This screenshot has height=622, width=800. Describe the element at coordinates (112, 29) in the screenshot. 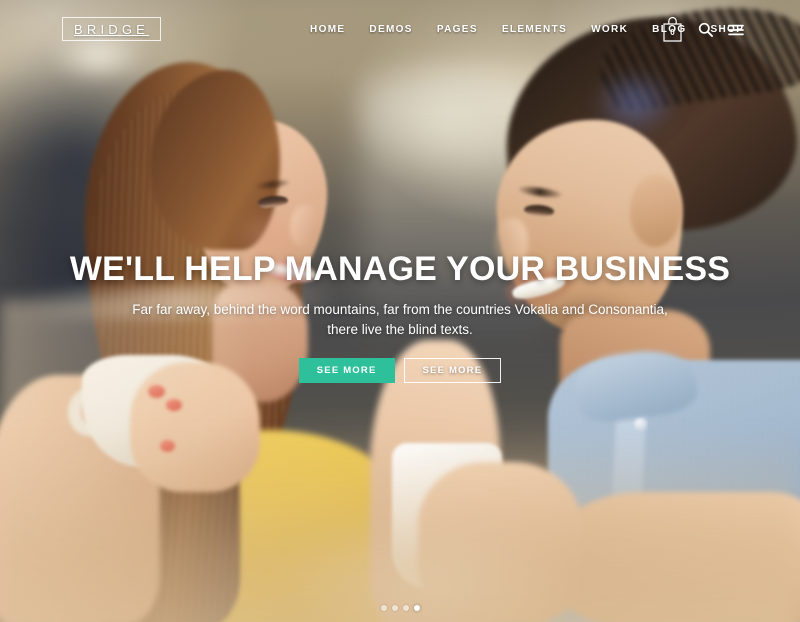

I see `site-logo: BRIDGE` at that location.